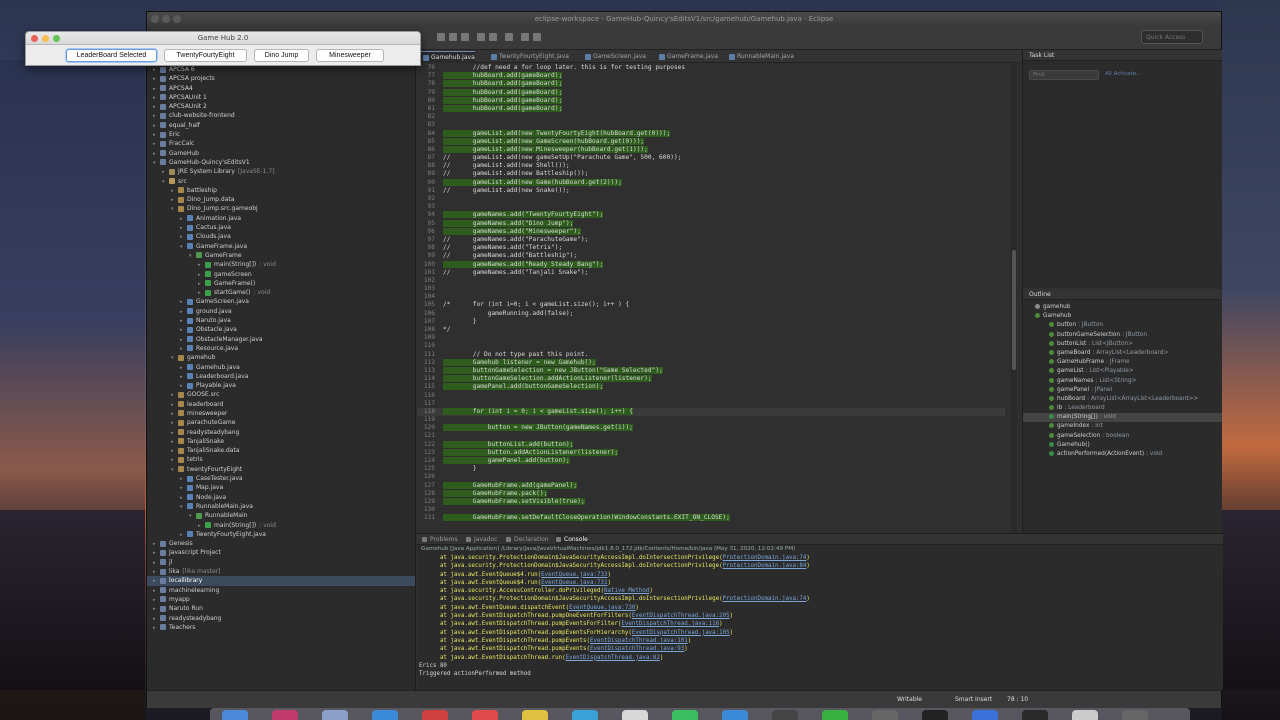  Describe the element at coordinates (1122, 418) in the screenshot. I see `outline-item: main(String[]): void` at that location.